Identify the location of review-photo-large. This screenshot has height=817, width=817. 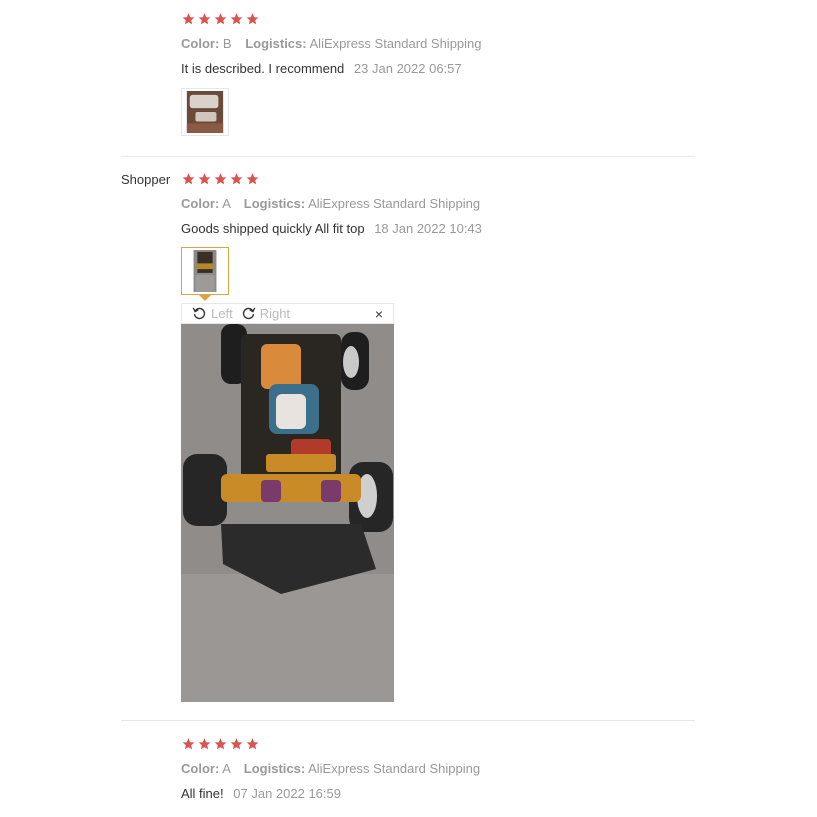
(287, 513).